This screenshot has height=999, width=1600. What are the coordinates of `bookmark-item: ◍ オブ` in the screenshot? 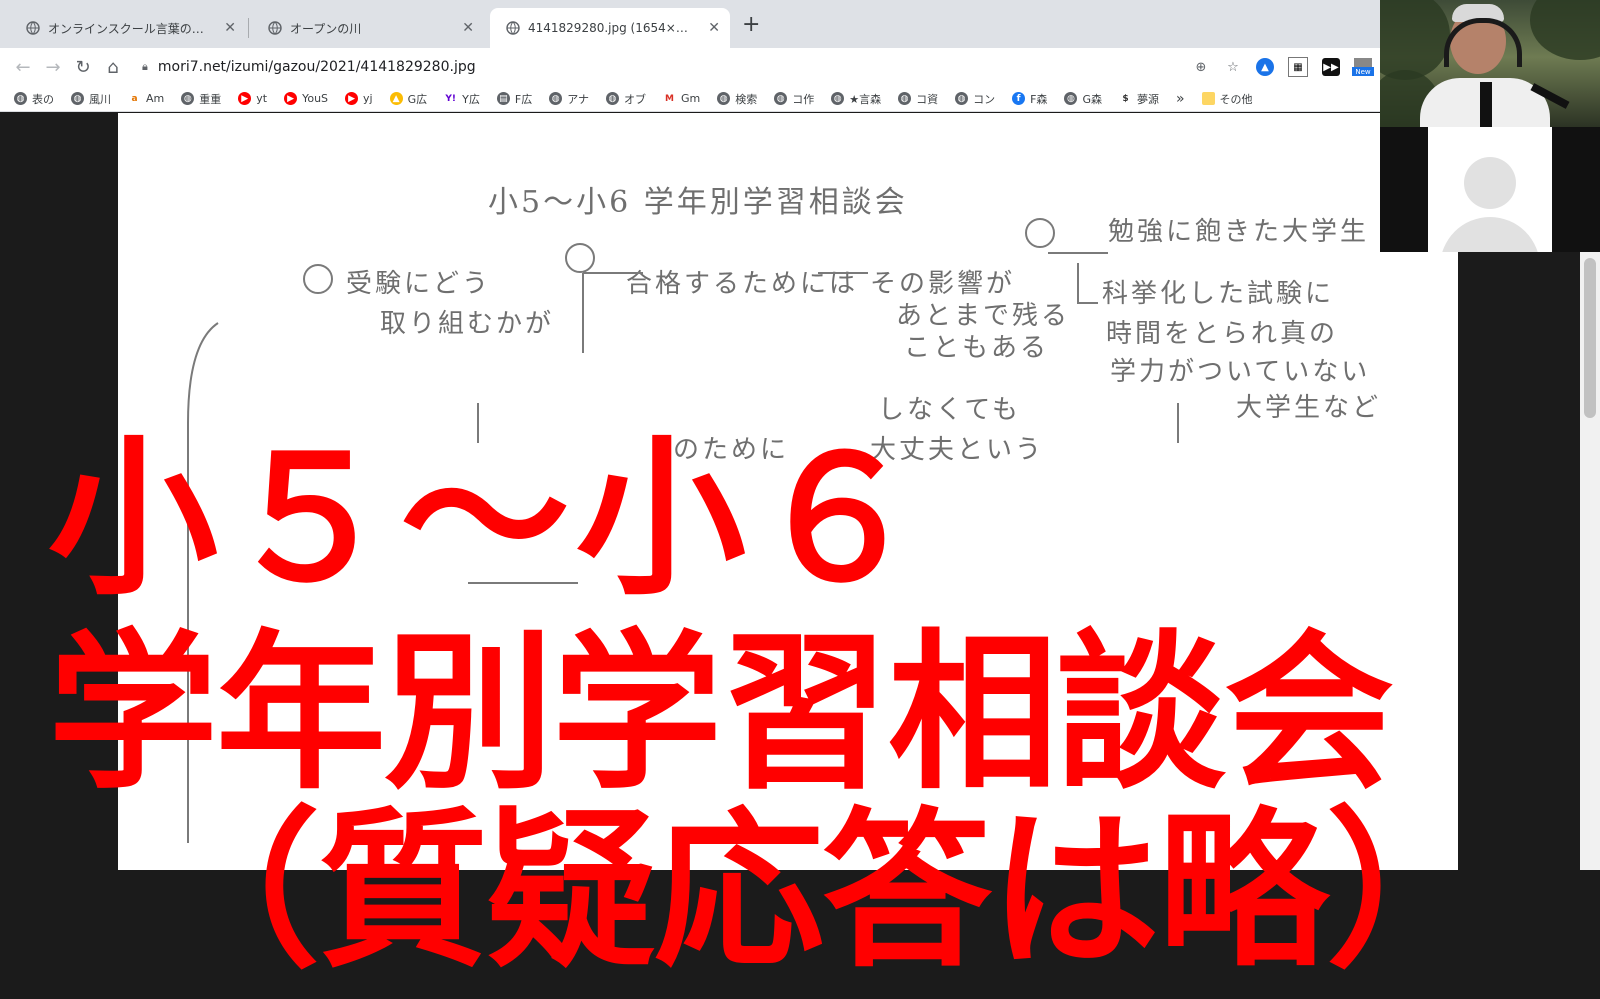 It's located at (625, 99).